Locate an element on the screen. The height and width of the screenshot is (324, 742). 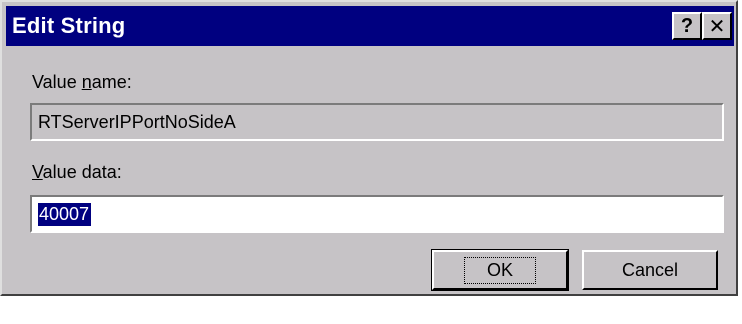
value-data-label: Value data: is located at coordinates (77, 172).